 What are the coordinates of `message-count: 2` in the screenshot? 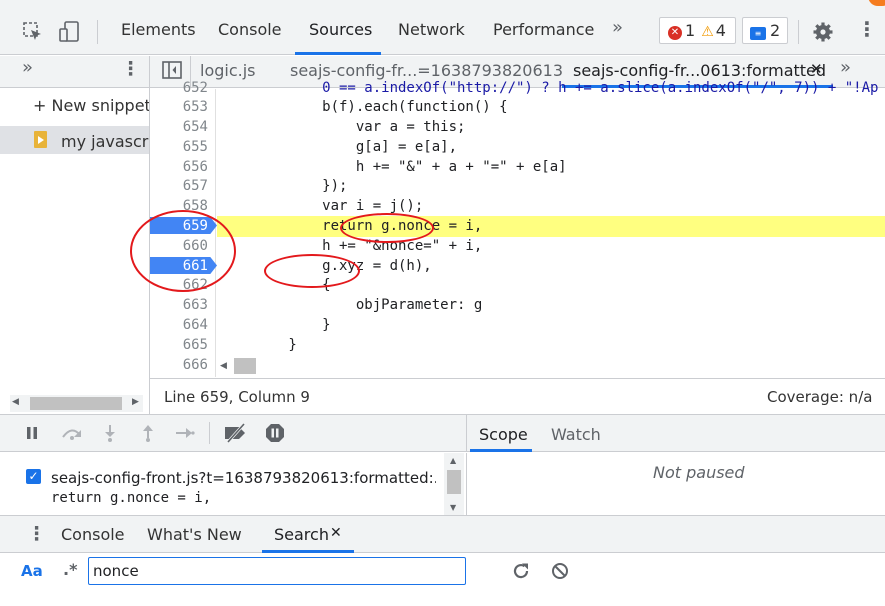 It's located at (775, 30).